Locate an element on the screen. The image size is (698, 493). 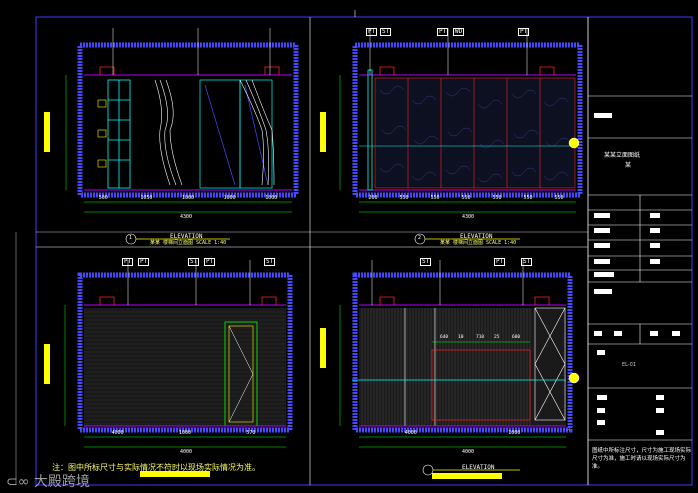
inner-dimension-label: 640 is located at coordinates (444, 337).